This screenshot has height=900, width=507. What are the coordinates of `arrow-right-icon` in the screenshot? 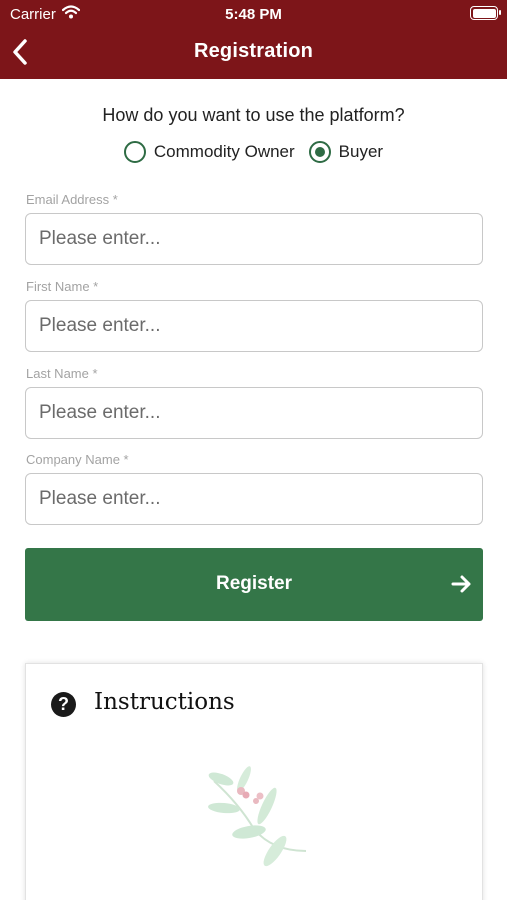 It's located at (461, 584).